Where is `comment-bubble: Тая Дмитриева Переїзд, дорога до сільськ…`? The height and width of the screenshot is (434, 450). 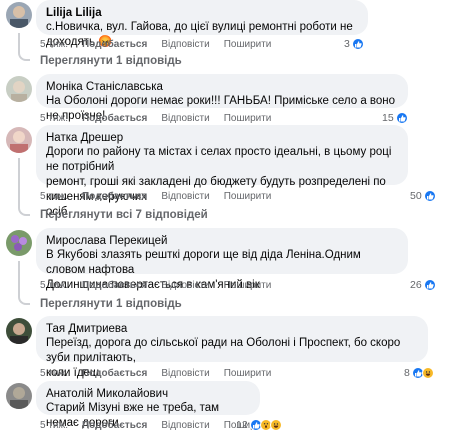
comment-bubble: Тая Дмитриева Переїзд, дорога до сільськ… is located at coordinates (232, 347).